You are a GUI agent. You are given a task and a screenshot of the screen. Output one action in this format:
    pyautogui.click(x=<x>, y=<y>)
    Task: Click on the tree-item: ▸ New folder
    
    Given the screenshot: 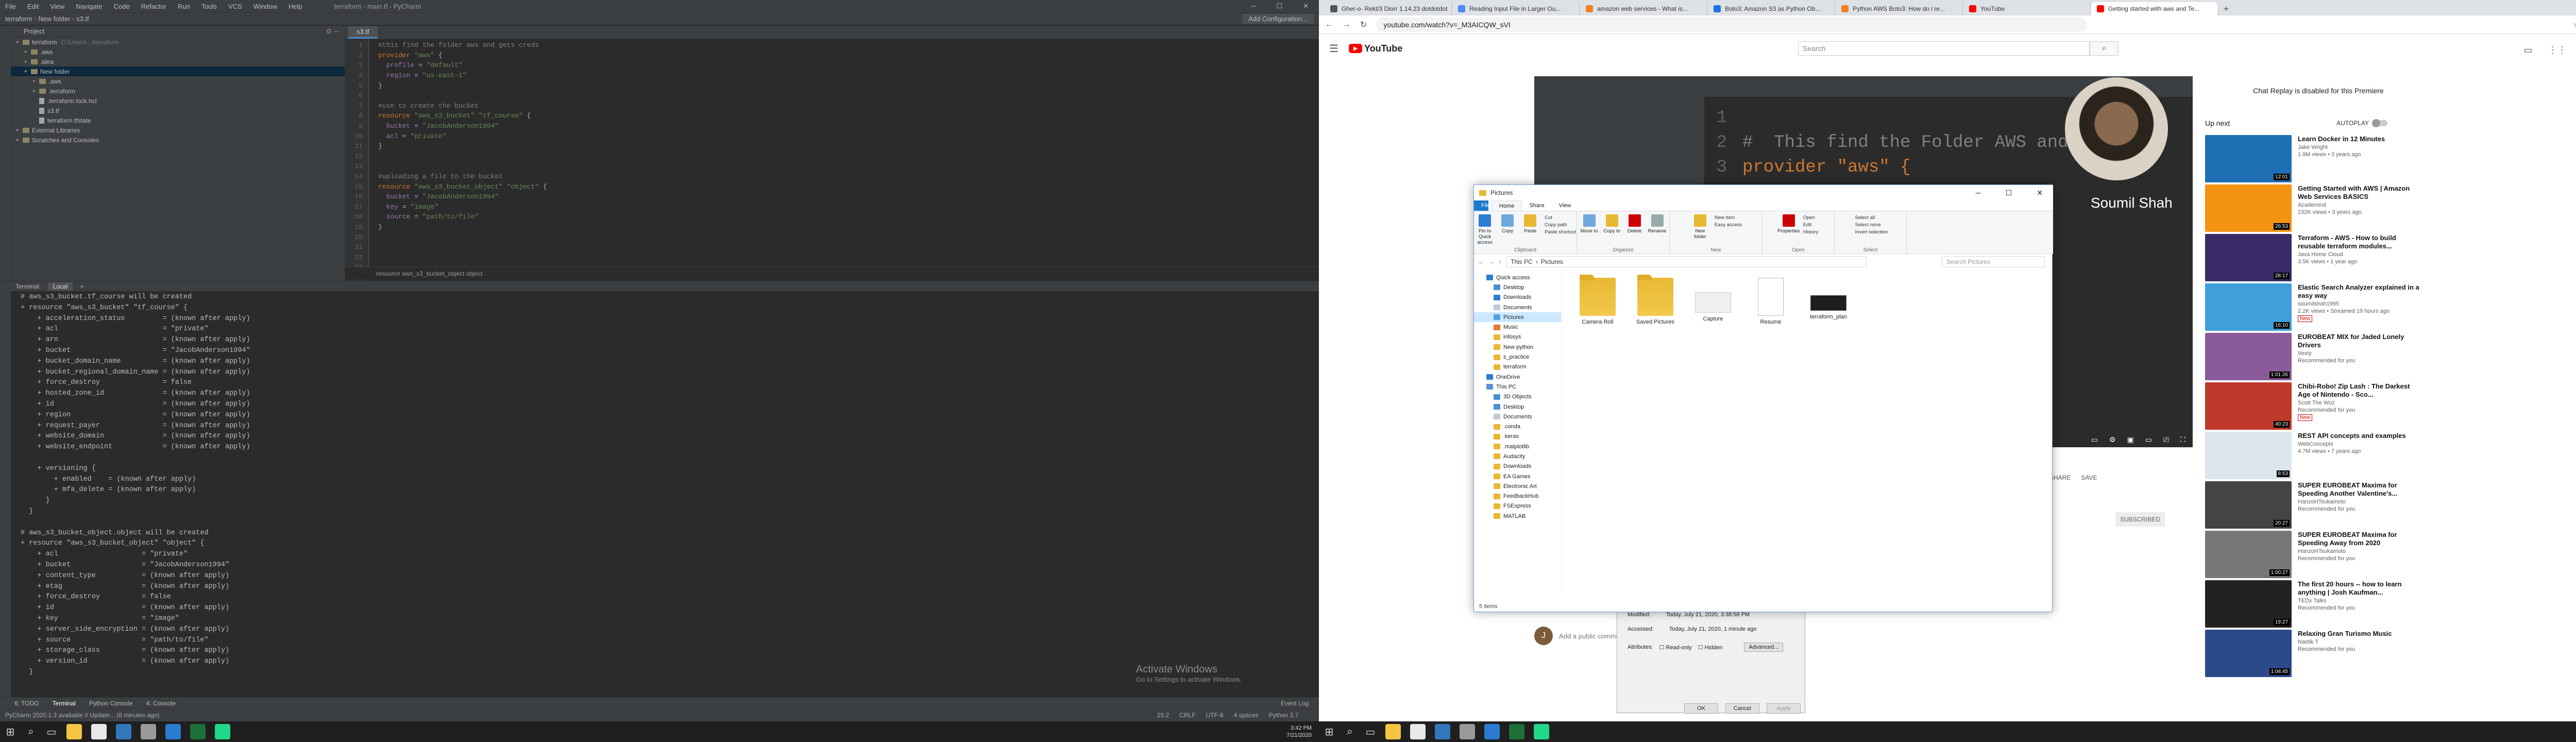 What is the action you would take?
    pyautogui.click(x=178, y=71)
    